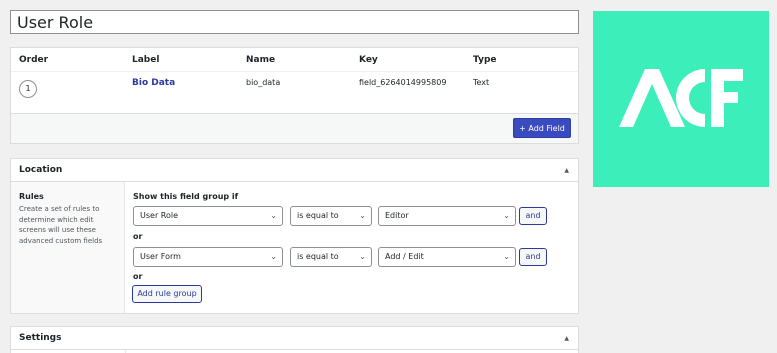  What do you see at coordinates (167, 294) in the screenshot?
I see `add-rule-group-button: Add rule group` at bounding box center [167, 294].